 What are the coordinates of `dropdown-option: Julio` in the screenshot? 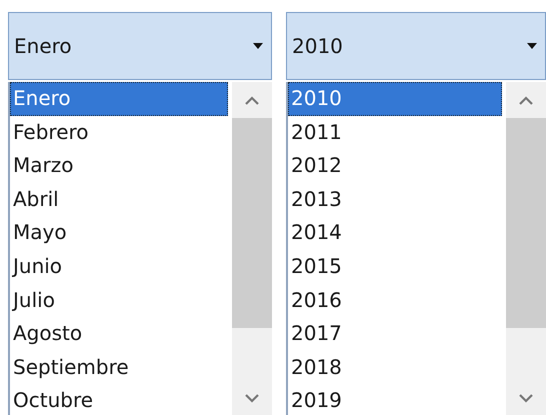 It's located at (119, 301).